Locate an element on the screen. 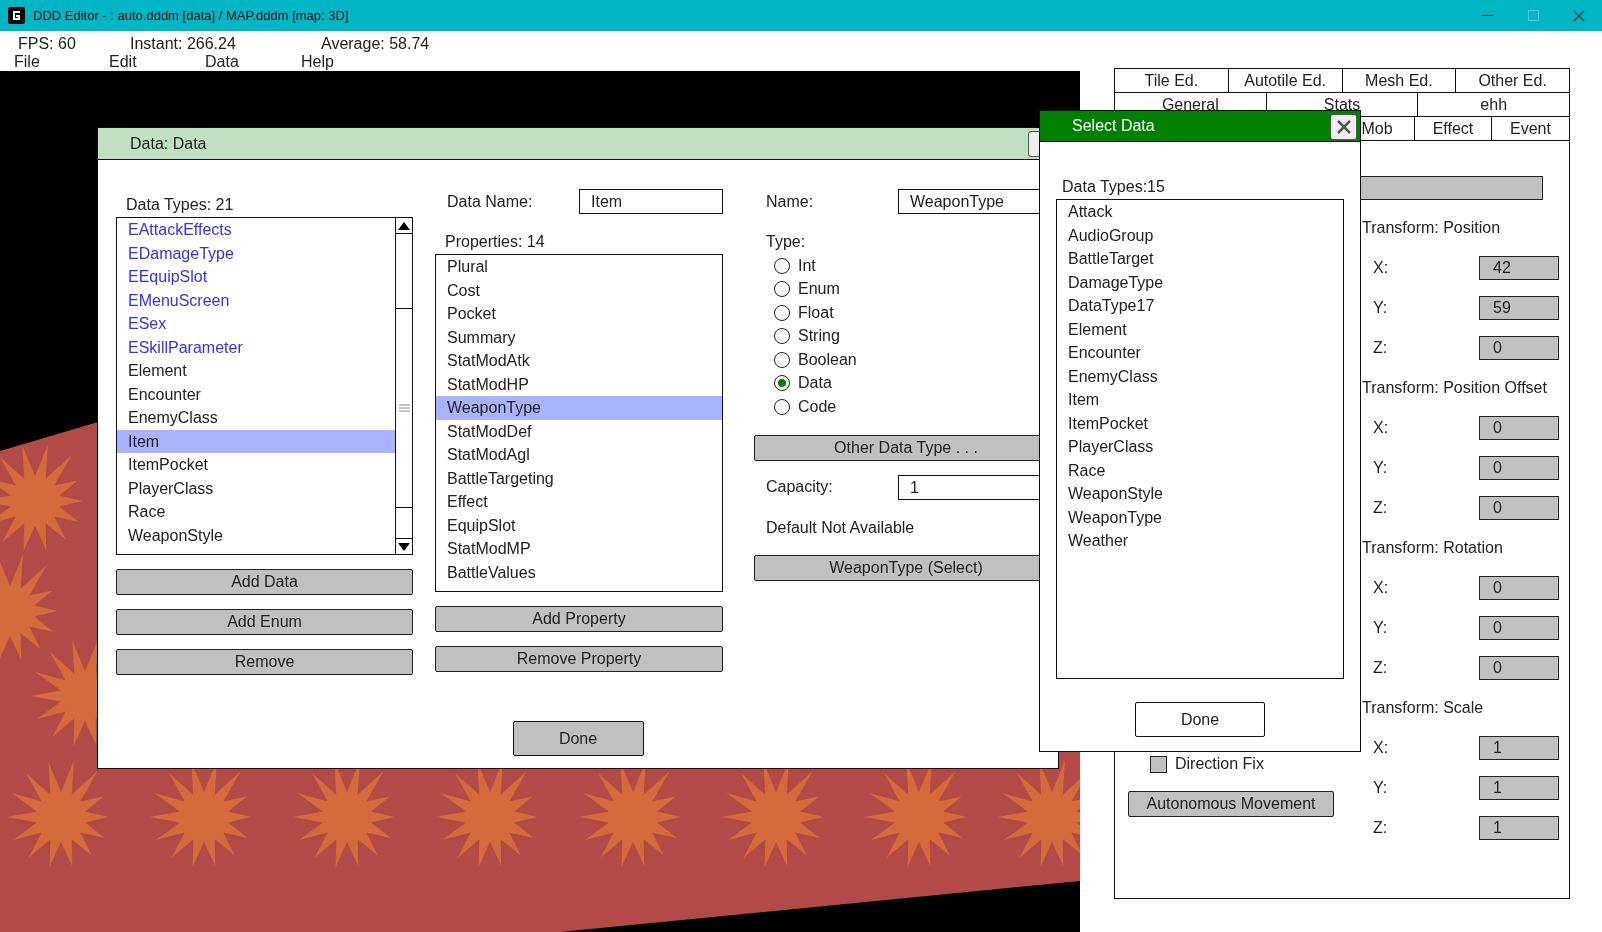 This screenshot has height=932, width=1602. list-item: EquipSlot is located at coordinates (579, 525).